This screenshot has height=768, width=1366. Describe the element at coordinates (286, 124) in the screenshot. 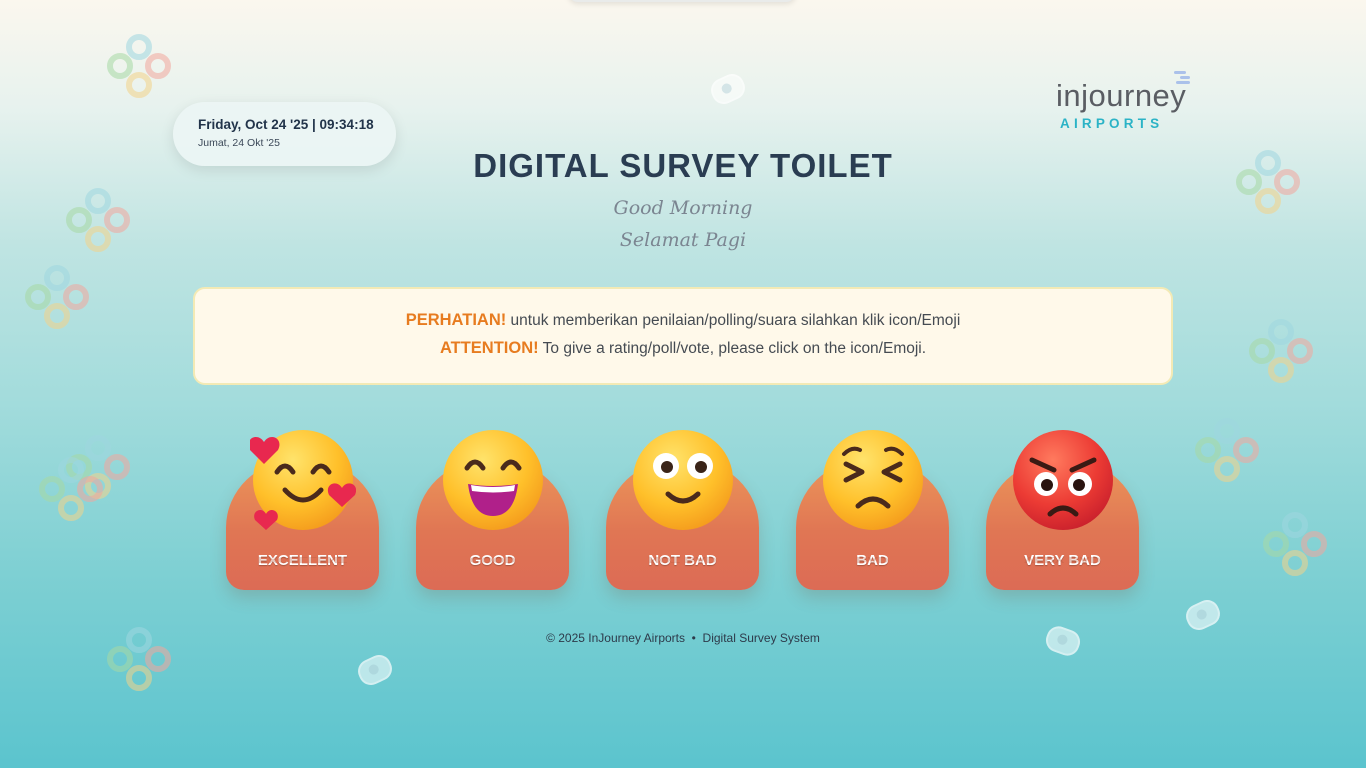

I see `datetime-main: Friday, Oct 24 '25 | 09:34:18` at that location.